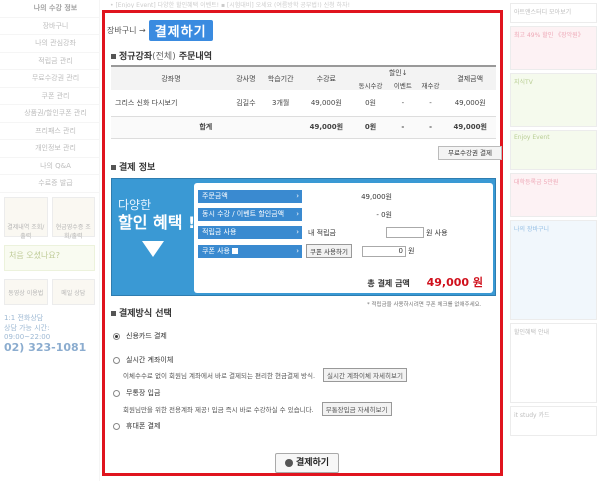  I want to click on first-visit-banner: 처음 오셨나요?, so click(49, 257).